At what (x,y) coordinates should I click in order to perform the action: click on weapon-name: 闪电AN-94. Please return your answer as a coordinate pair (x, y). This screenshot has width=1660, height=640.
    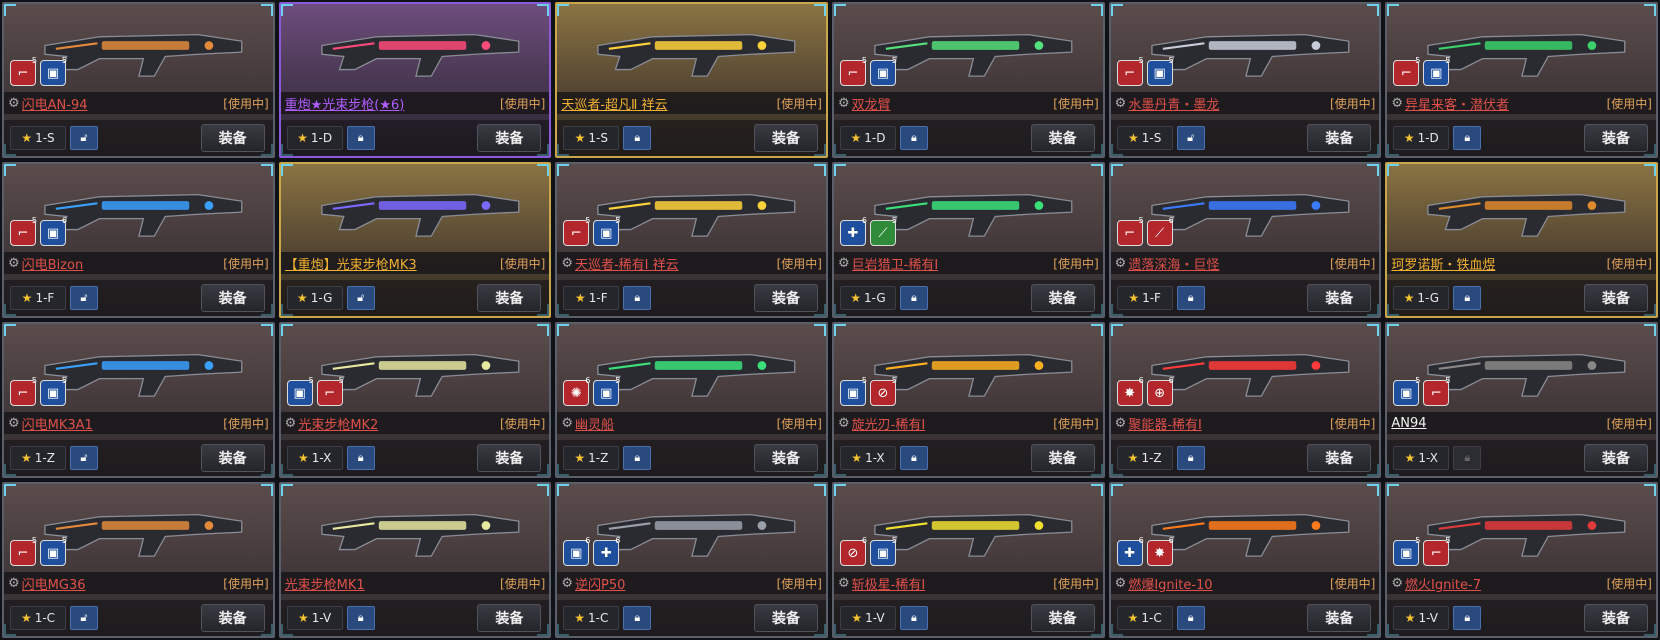
    Looking at the image, I should click on (123, 103).